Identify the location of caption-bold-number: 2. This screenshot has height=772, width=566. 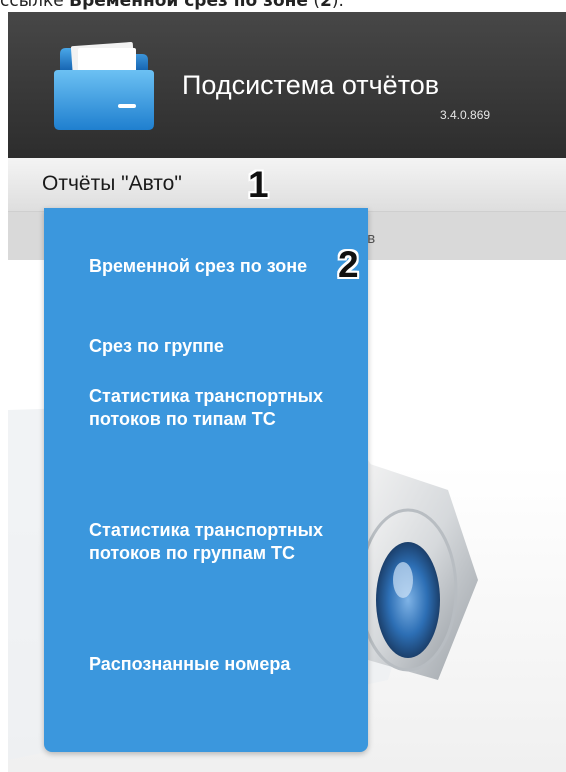
(326, 5).